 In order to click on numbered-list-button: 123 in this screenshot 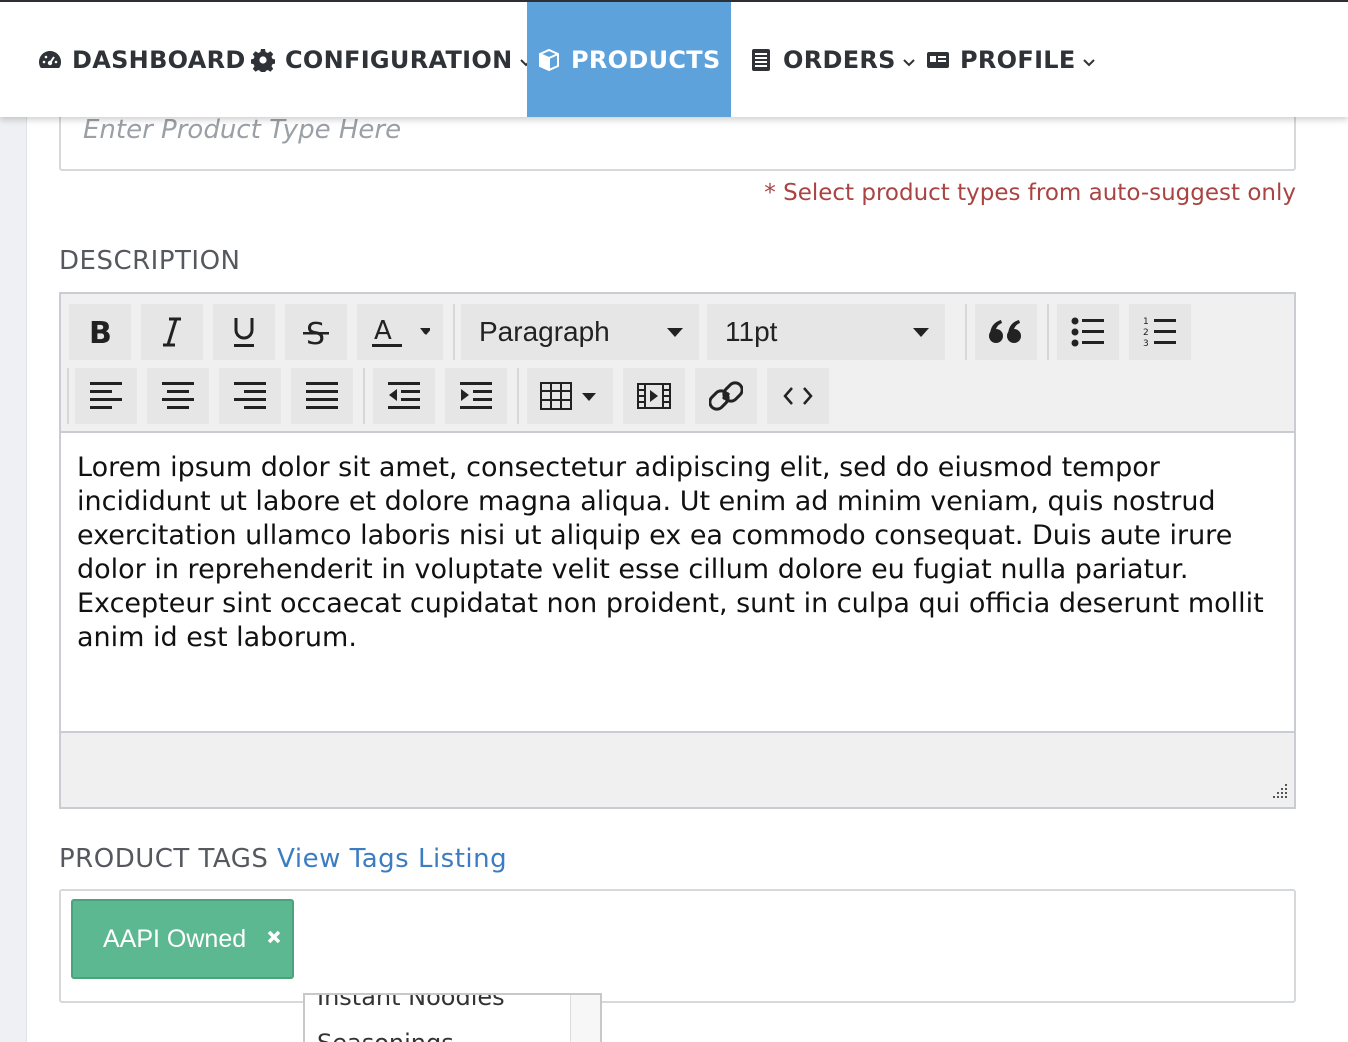, I will do `click(1160, 332)`.